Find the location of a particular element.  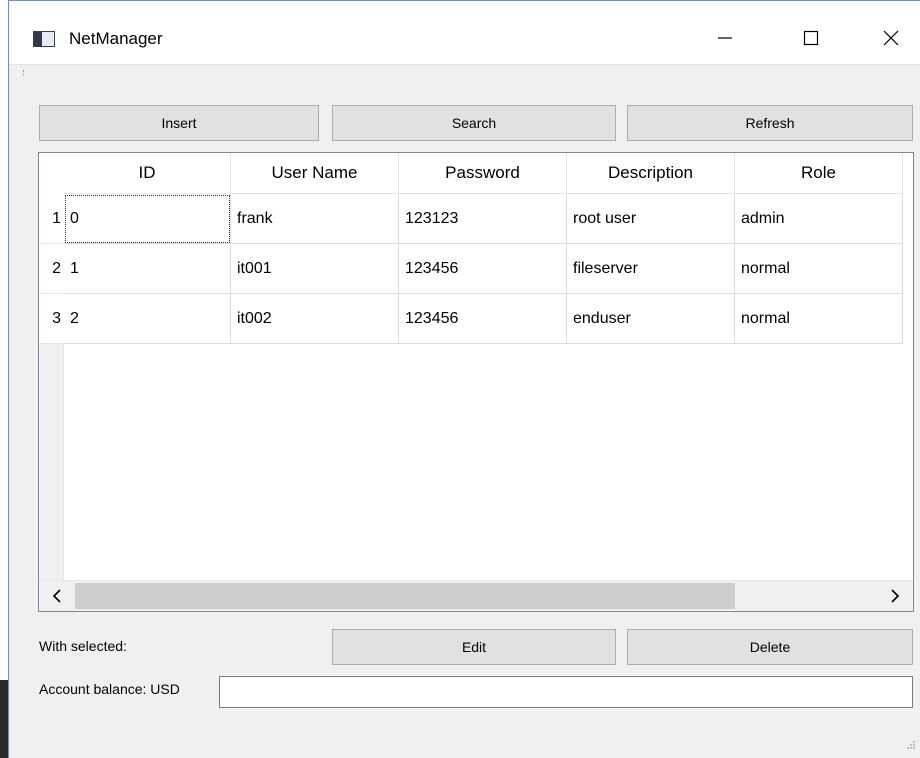

insert-button: Insert is located at coordinates (179, 123).